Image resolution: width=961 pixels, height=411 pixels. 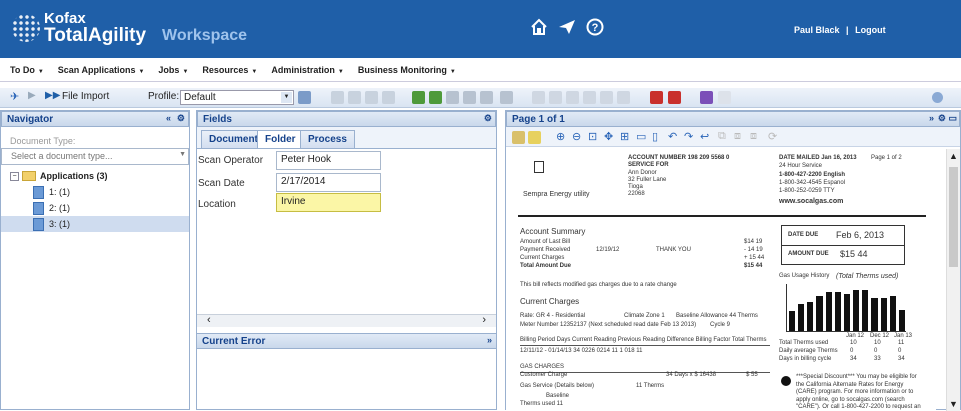 What do you see at coordinates (539, 167) in the screenshot?
I see `gas-flame-icon` at bounding box center [539, 167].